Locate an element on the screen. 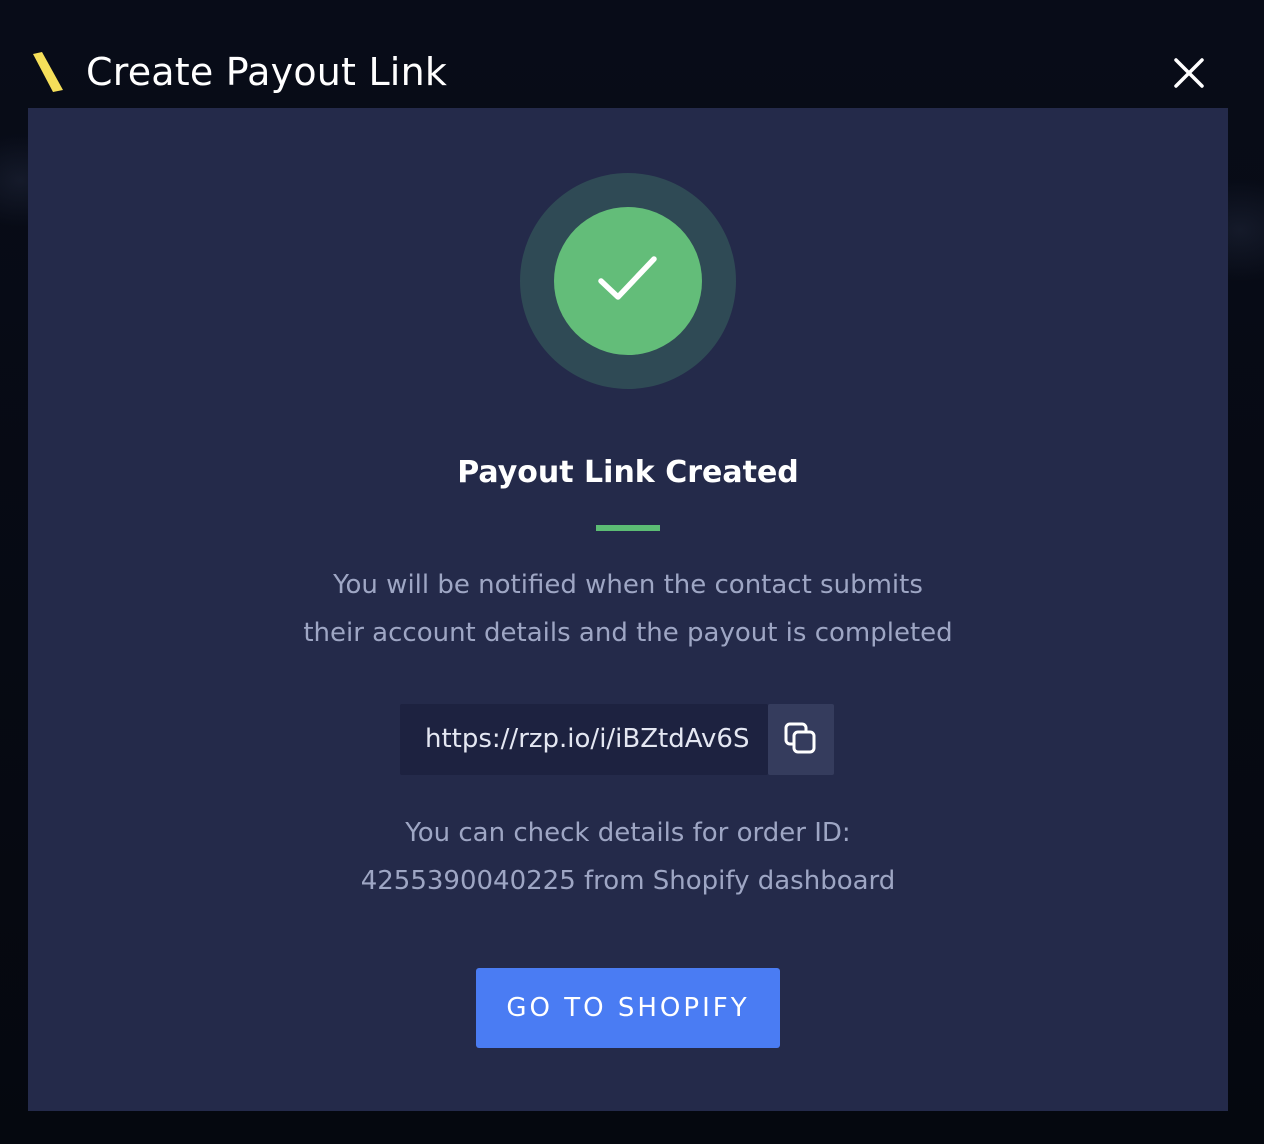  close-icon is located at coordinates (1189, 73).